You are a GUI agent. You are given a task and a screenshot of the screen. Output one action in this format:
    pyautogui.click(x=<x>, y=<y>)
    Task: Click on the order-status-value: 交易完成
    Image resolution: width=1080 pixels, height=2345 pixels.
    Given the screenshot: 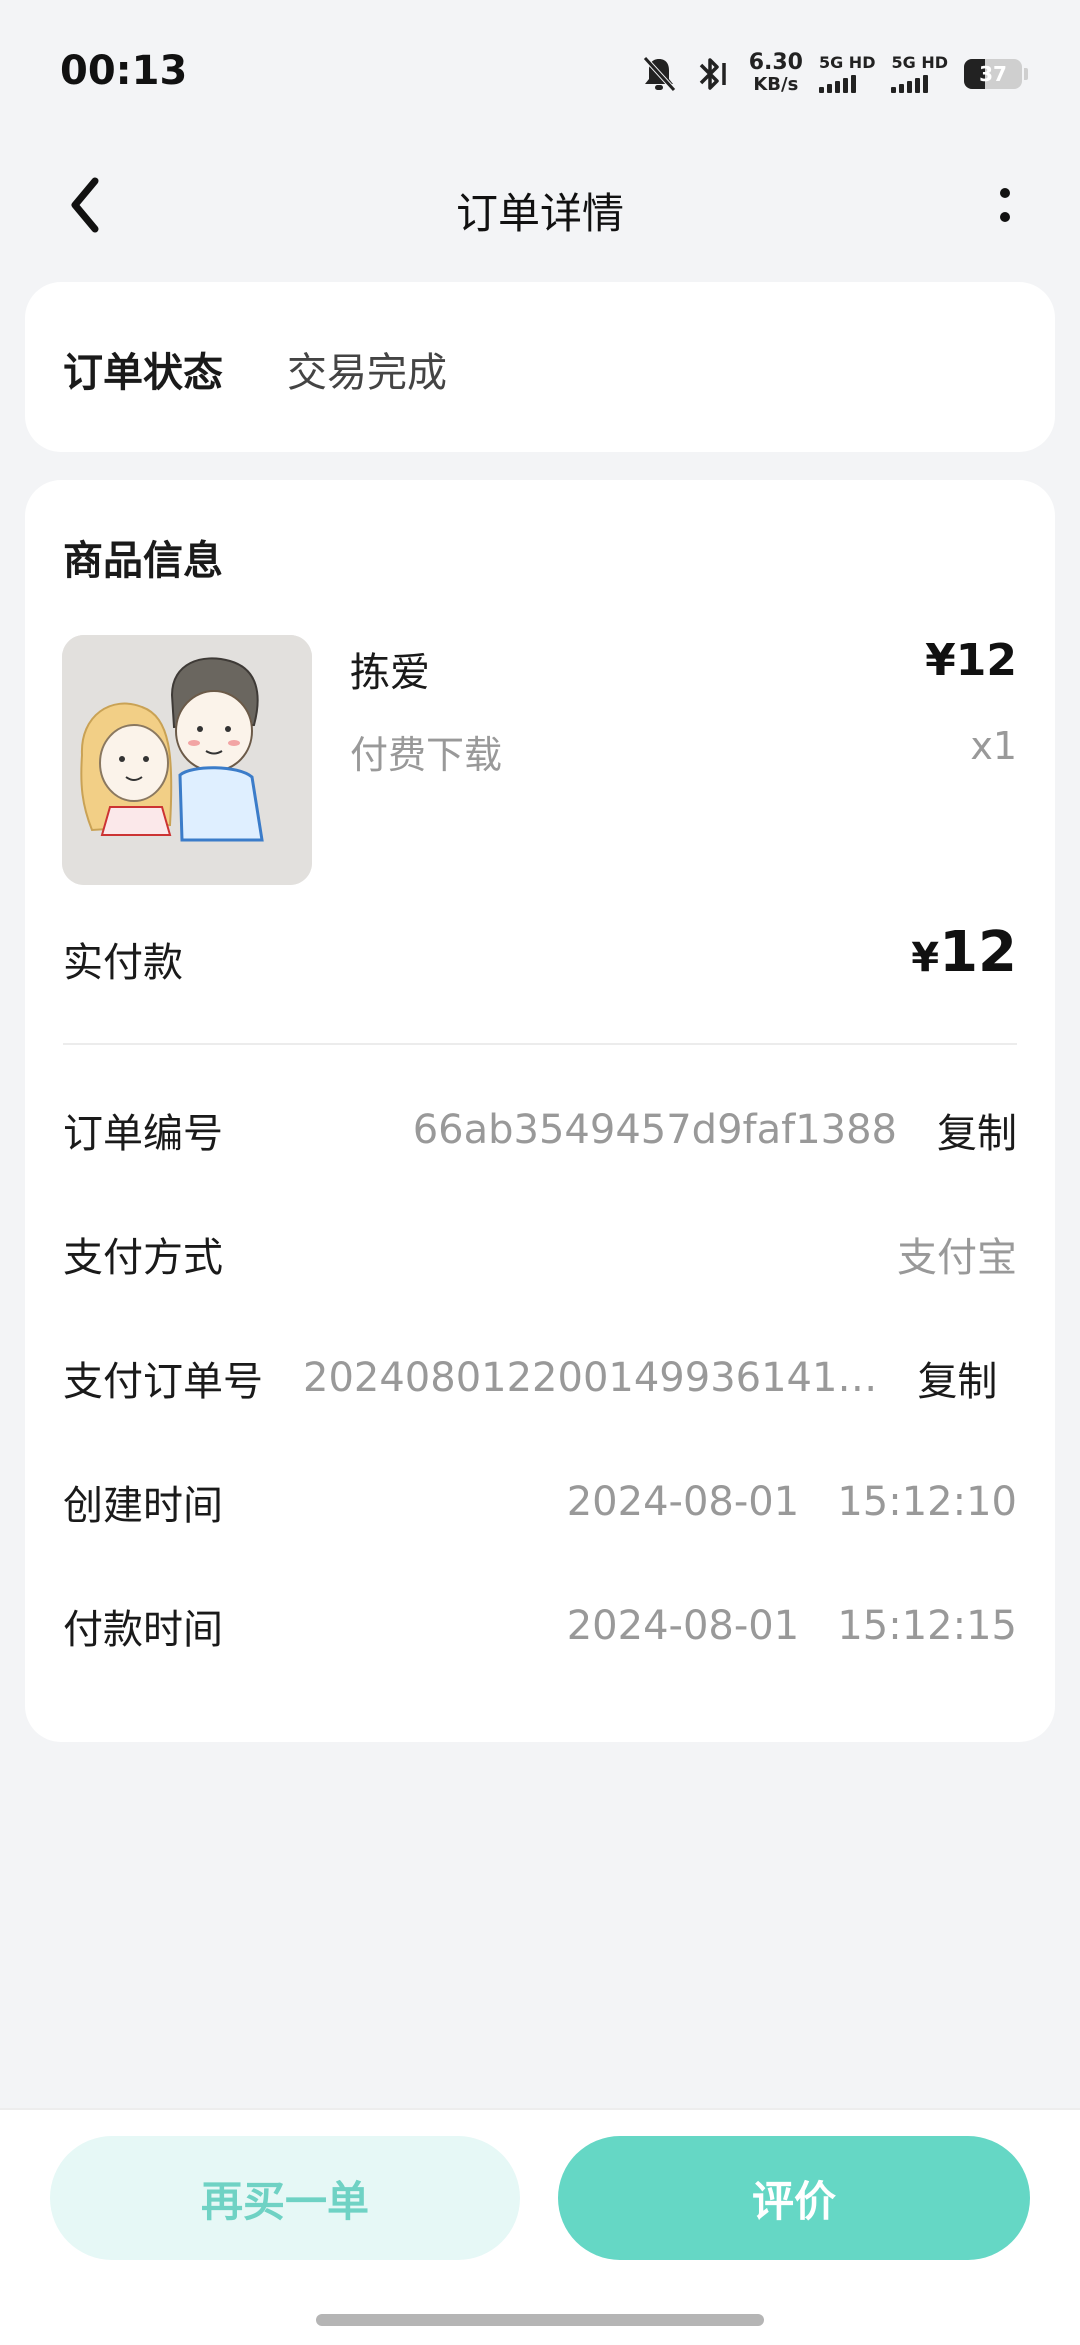 What is the action you would take?
    pyautogui.click(x=367, y=373)
    